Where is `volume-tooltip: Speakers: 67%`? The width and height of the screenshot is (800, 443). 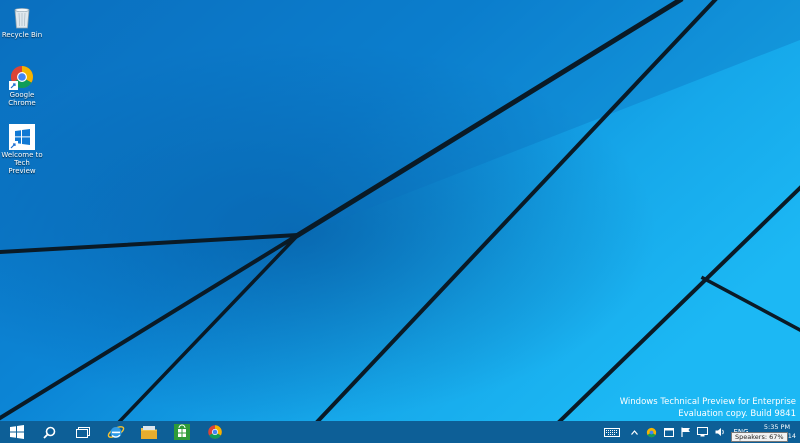
volume-tooltip: Speakers: 67% is located at coordinates (759, 437).